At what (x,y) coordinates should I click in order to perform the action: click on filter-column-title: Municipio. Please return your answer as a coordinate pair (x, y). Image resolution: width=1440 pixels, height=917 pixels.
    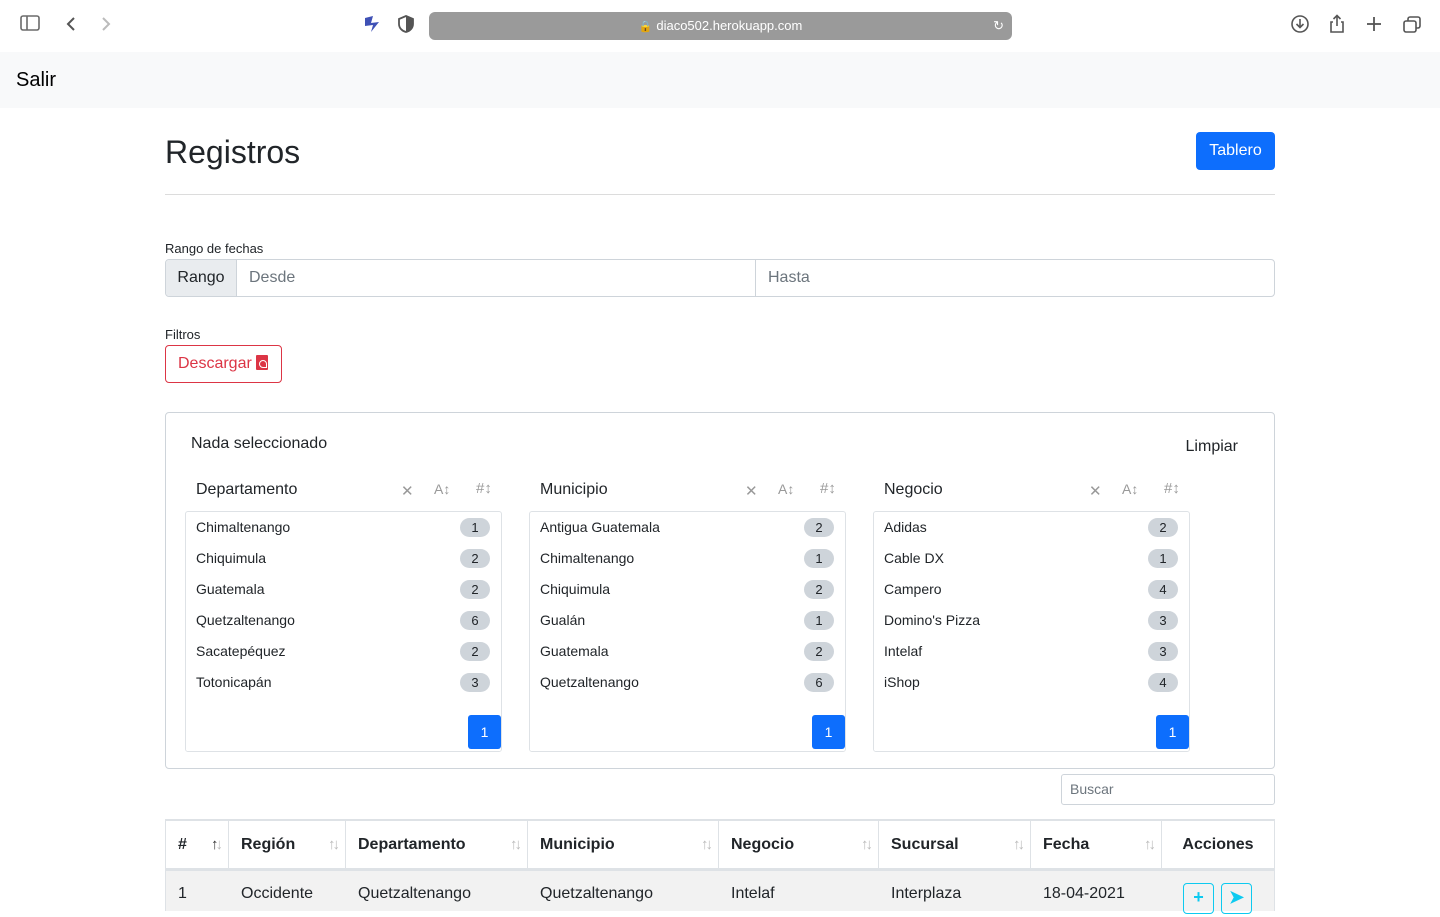
    Looking at the image, I should click on (574, 489).